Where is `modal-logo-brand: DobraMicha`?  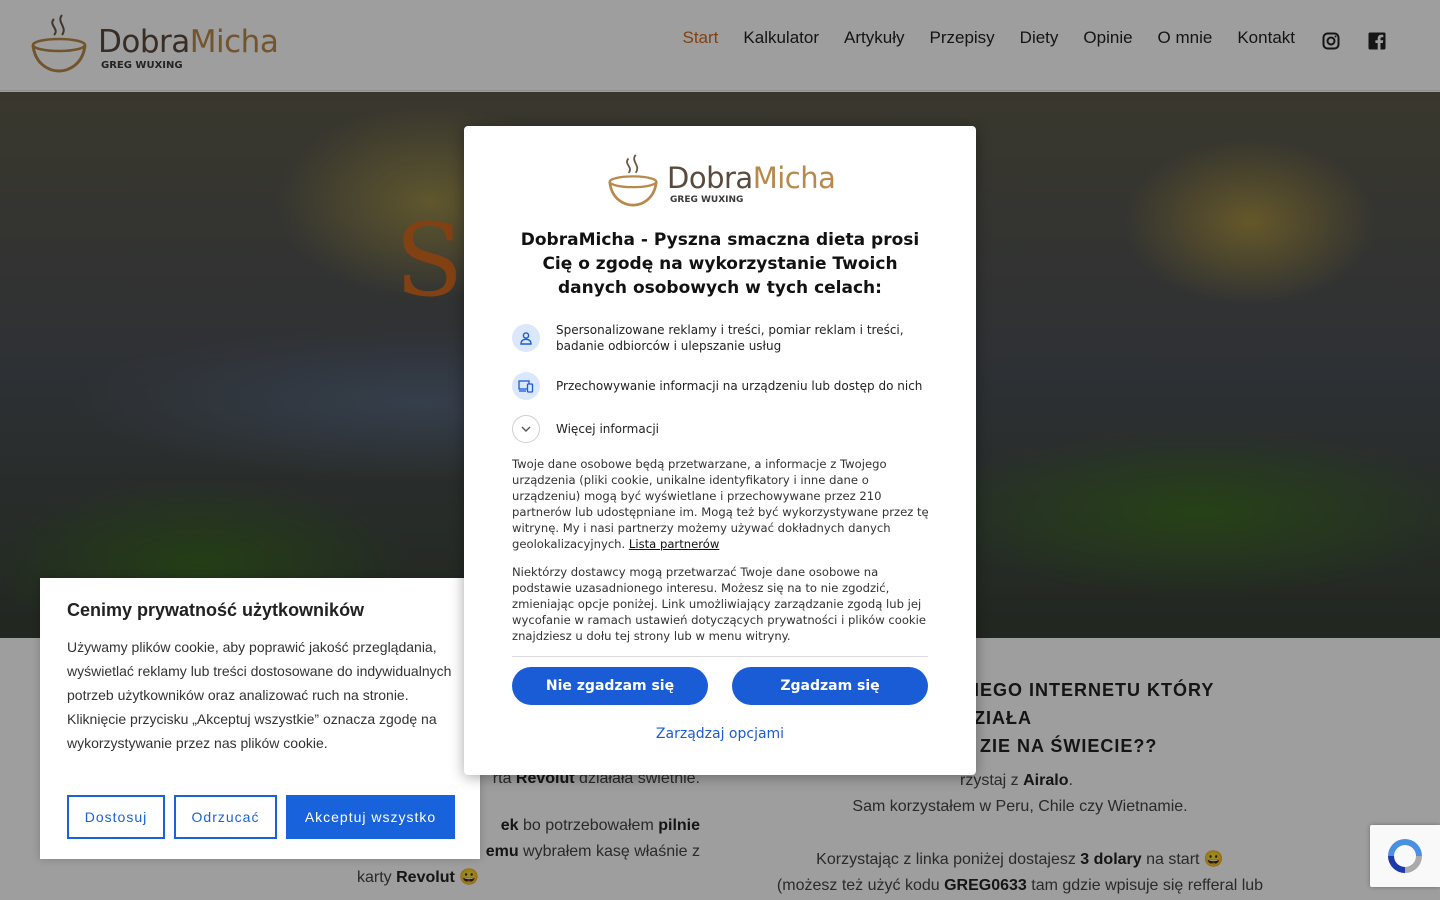
modal-logo-brand: DobraMicha is located at coordinates (751, 178).